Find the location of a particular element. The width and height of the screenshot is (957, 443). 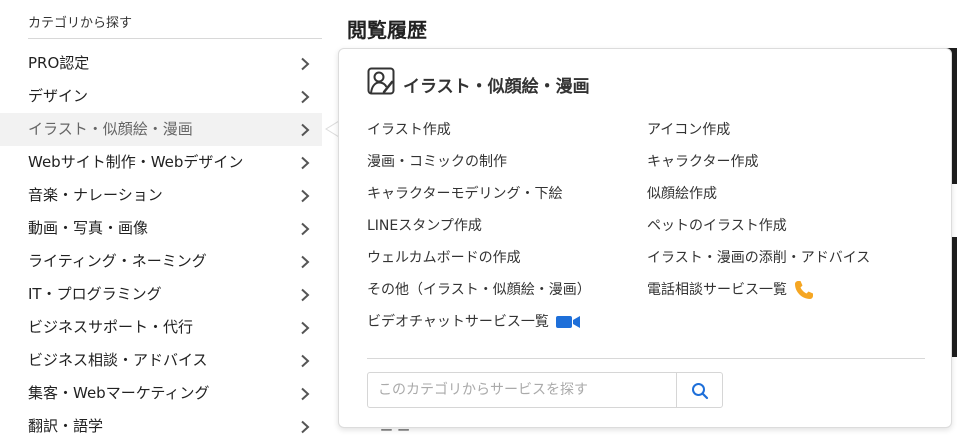

subcategory-link-label: 漫画・コミックの制作 is located at coordinates (437, 162).